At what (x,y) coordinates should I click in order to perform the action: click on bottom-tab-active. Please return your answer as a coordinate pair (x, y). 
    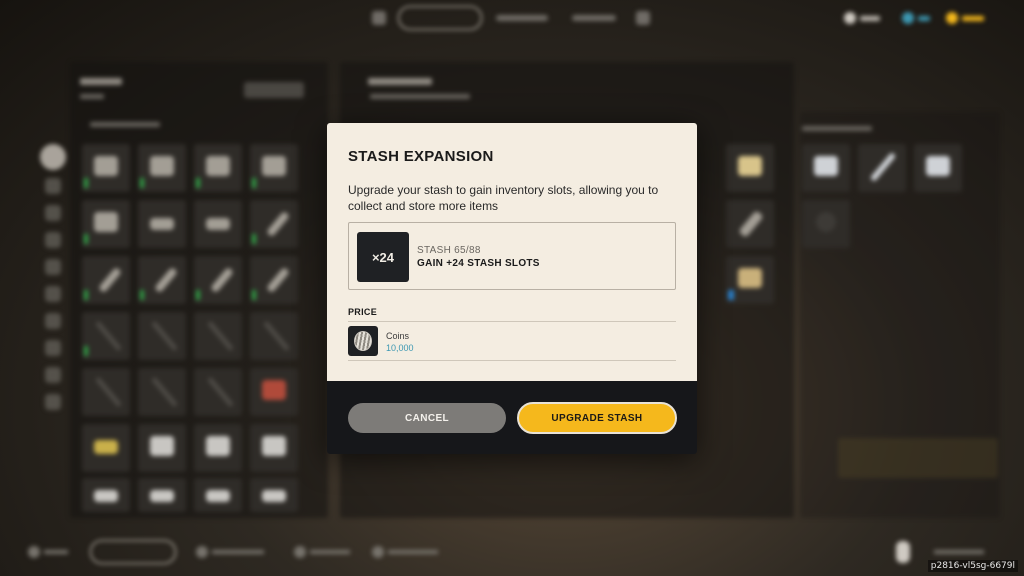
    Looking at the image, I should click on (133, 552).